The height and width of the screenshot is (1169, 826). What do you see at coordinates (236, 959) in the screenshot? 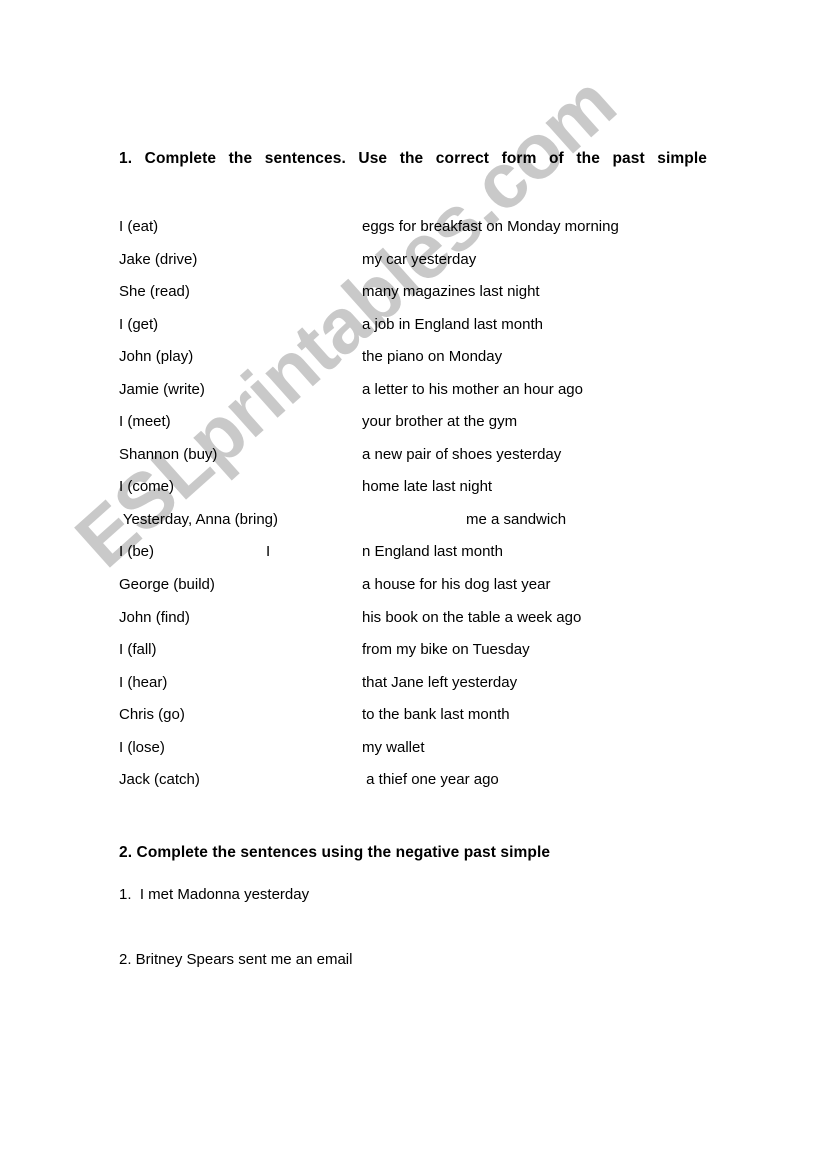
I see `exercise-2-item: 2. Britney Spears sent me an email` at bounding box center [236, 959].